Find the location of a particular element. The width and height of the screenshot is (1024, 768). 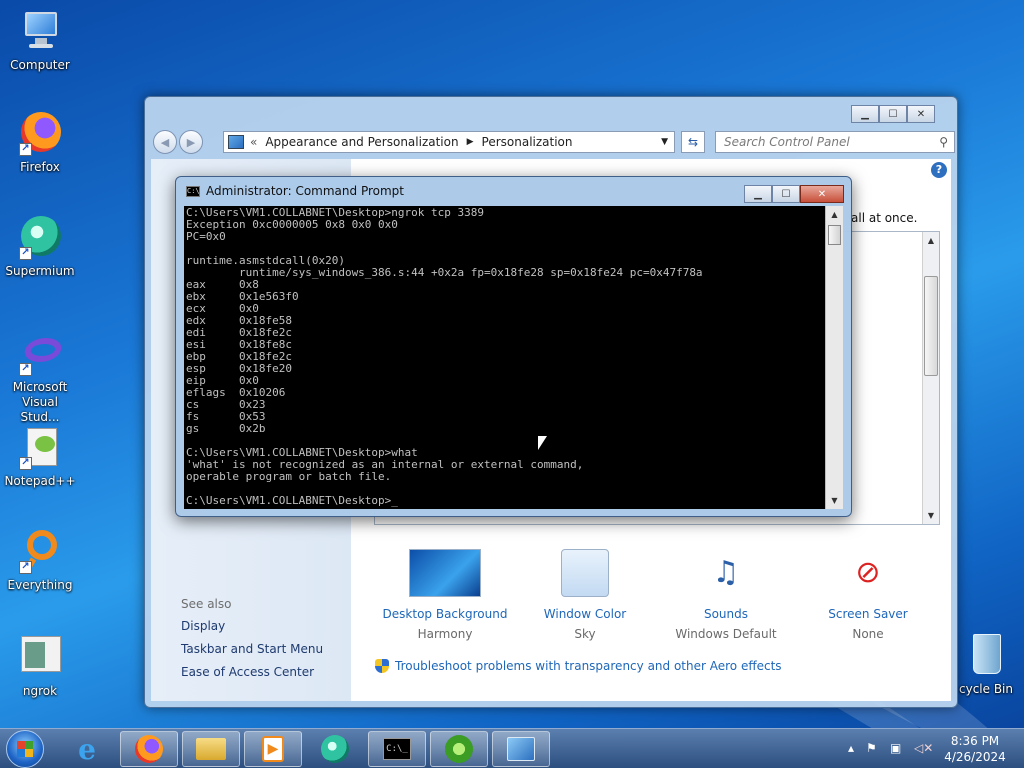

search-input: Search Control Panel ⚲ is located at coordinates (835, 142).